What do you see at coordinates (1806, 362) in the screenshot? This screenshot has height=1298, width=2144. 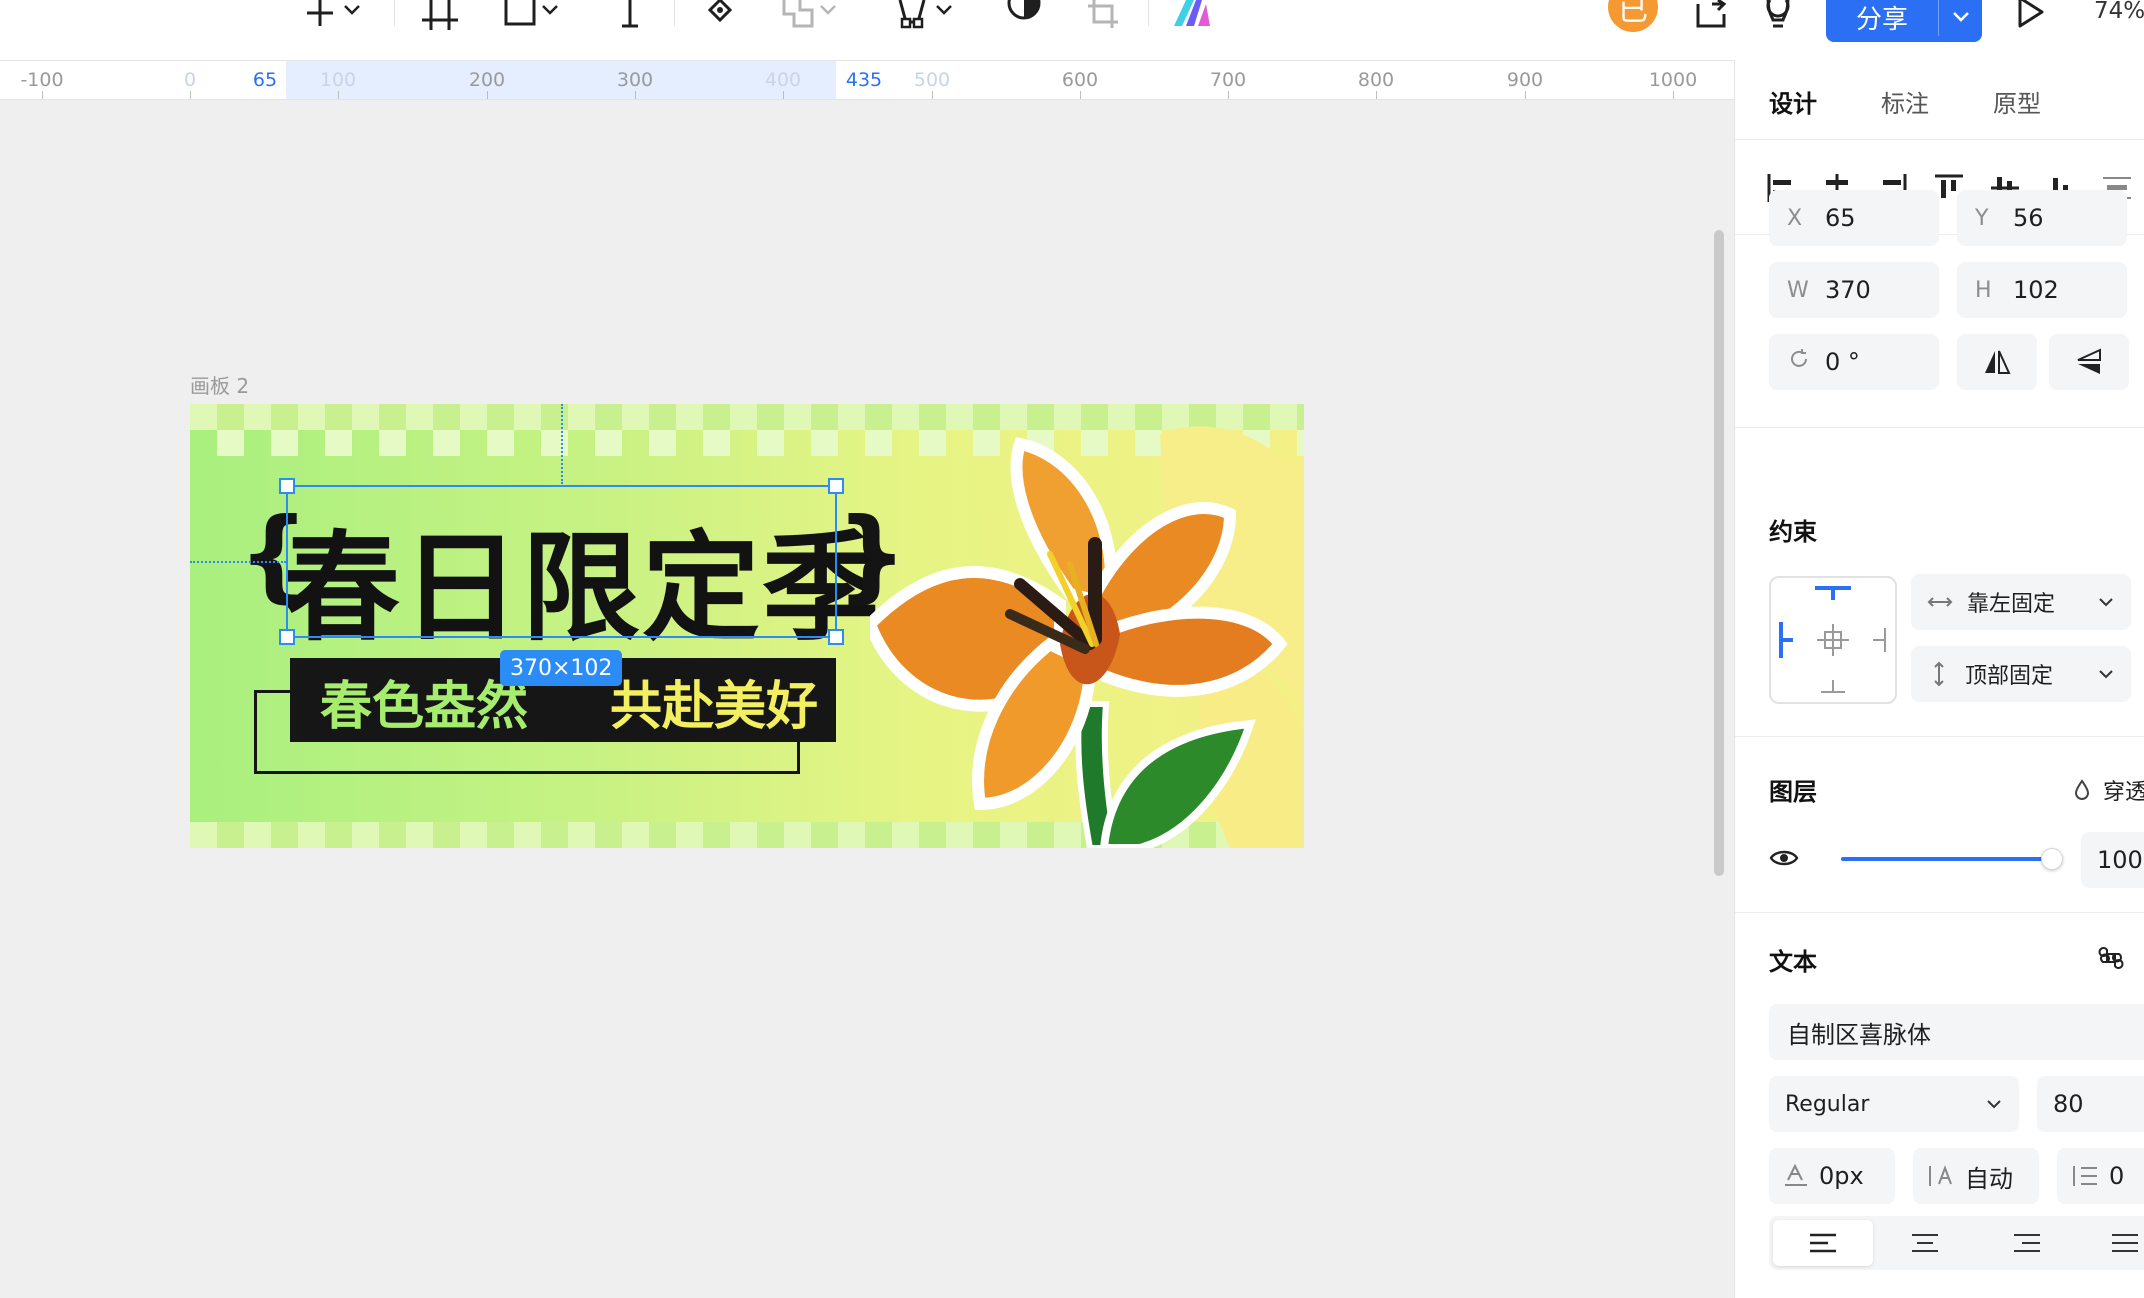 I see `rotate-icon` at bounding box center [1806, 362].